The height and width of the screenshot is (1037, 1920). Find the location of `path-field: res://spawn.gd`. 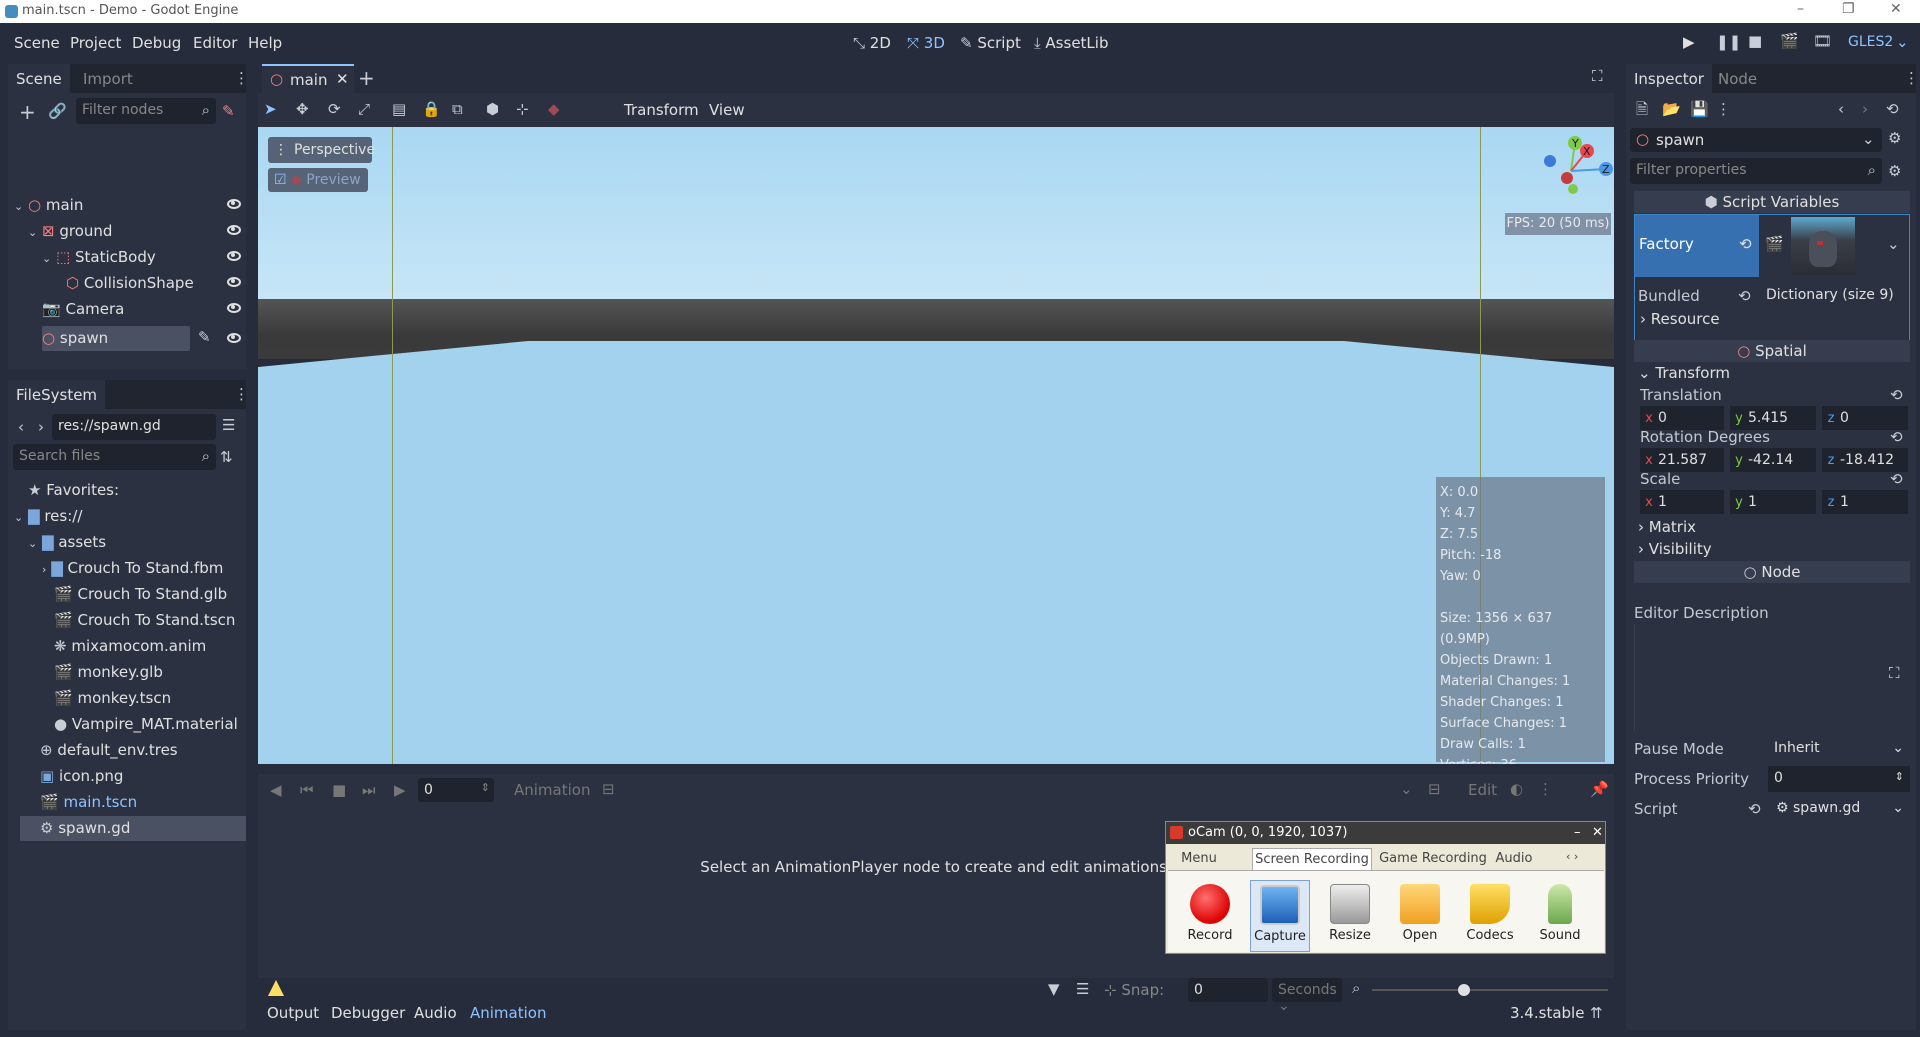

path-field: res://spawn.gd is located at coordinates (134, 427).